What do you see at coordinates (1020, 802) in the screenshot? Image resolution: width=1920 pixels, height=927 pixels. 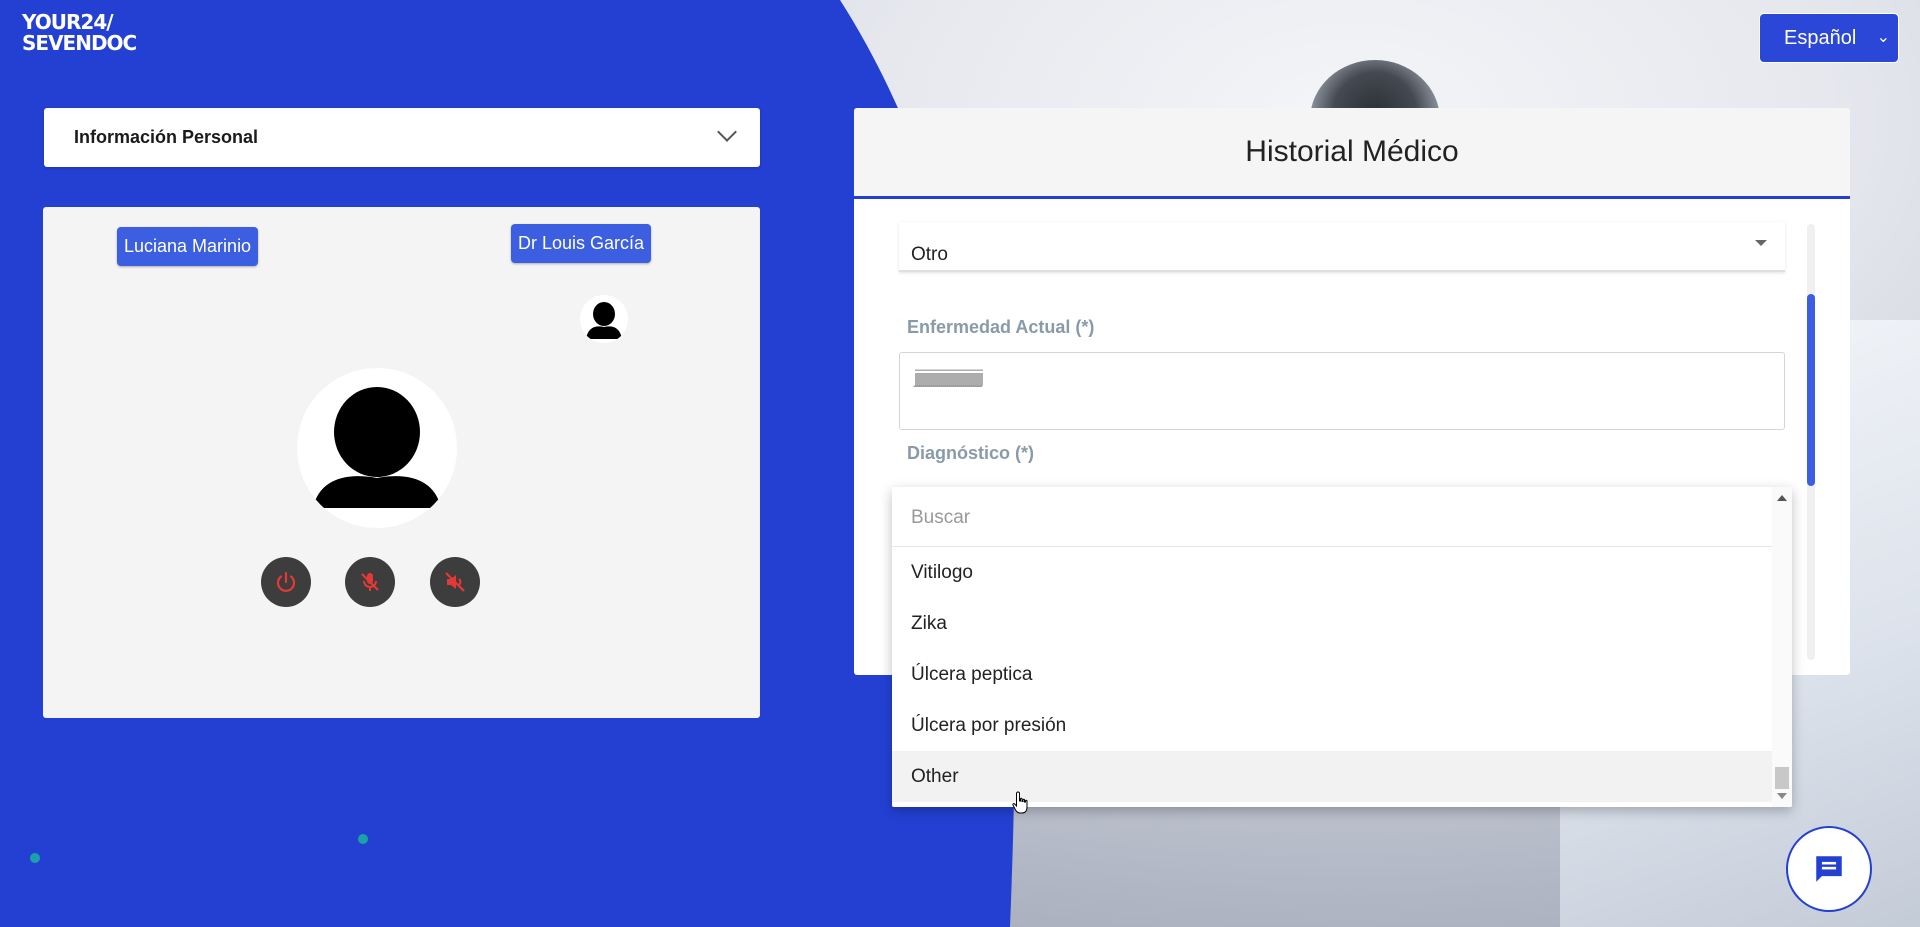 I see `pointer-cursor-icon` at bounding box center [1020, 802].